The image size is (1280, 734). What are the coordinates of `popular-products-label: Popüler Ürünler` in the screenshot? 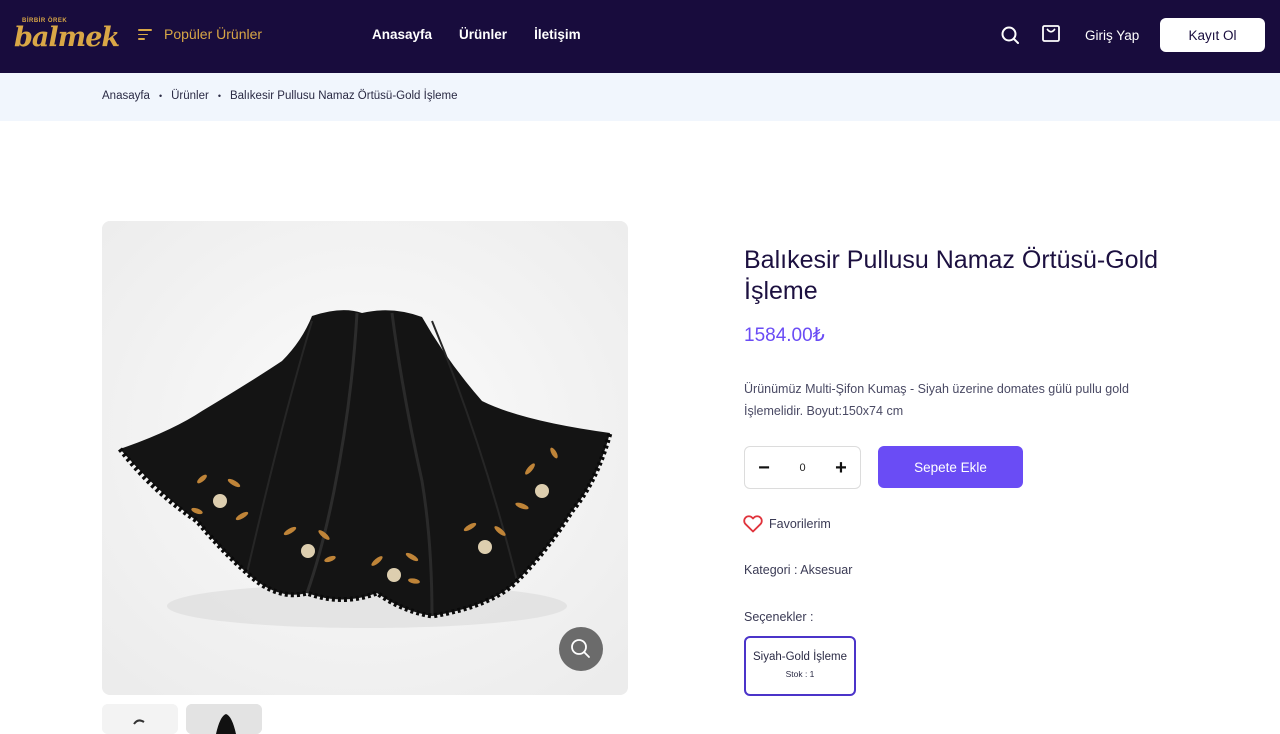 It's located at (213, 34).